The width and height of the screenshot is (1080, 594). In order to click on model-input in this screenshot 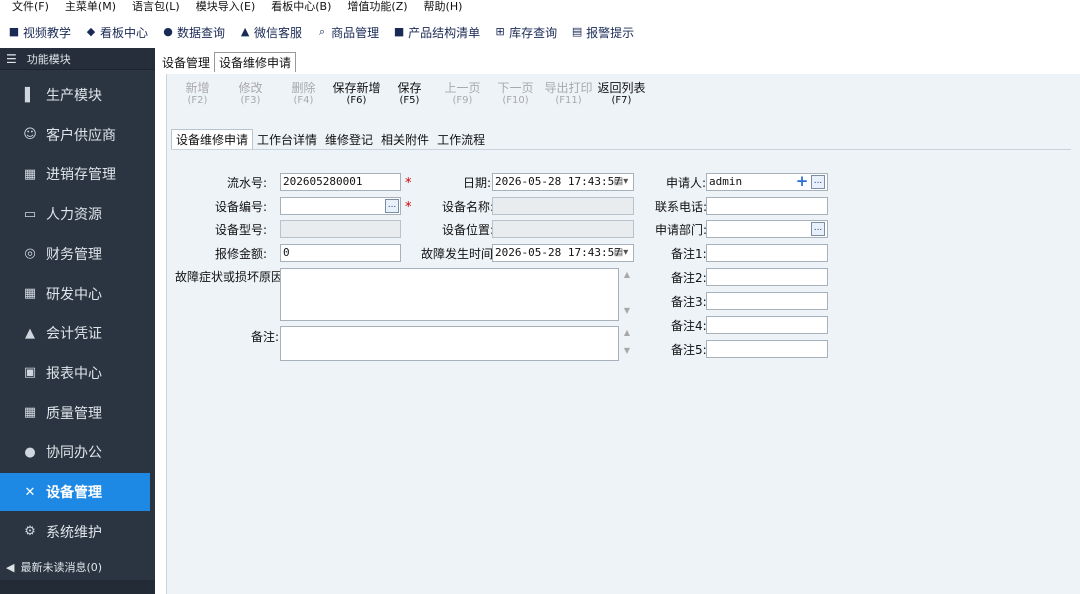, I will do `click(340, 229)`.